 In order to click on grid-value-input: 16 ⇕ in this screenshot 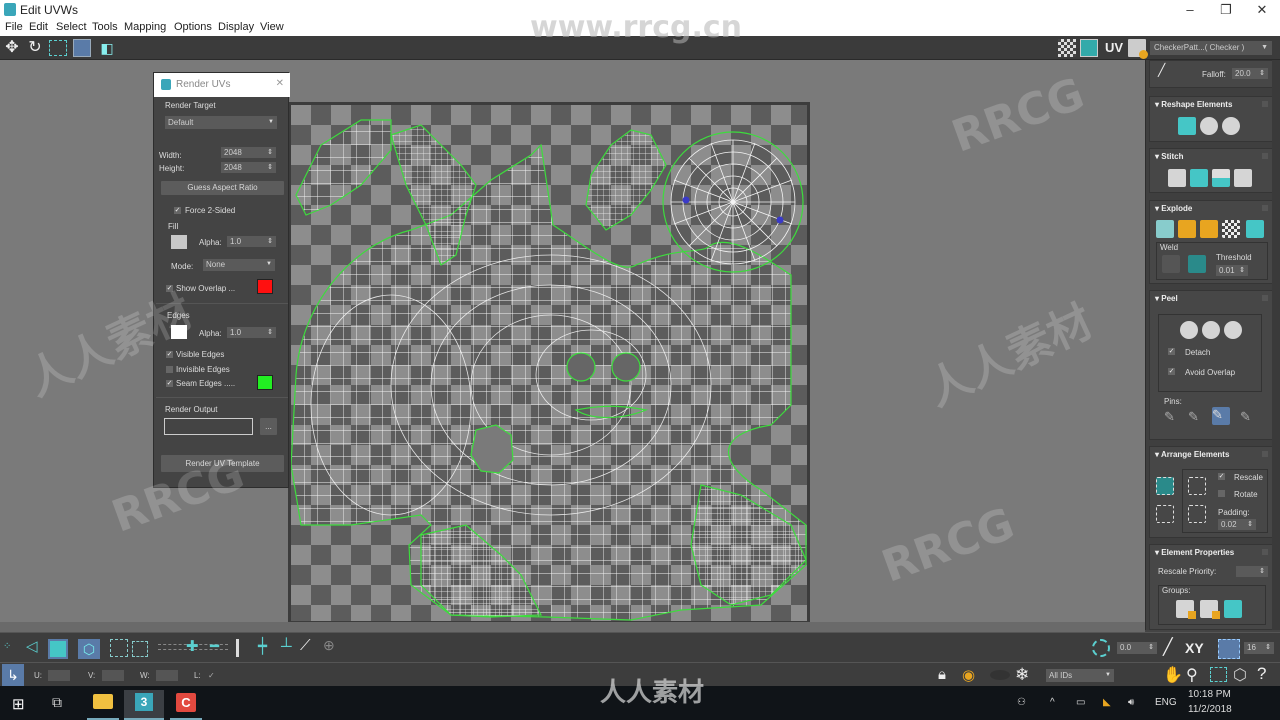, I will do `click(1259, 648)`.